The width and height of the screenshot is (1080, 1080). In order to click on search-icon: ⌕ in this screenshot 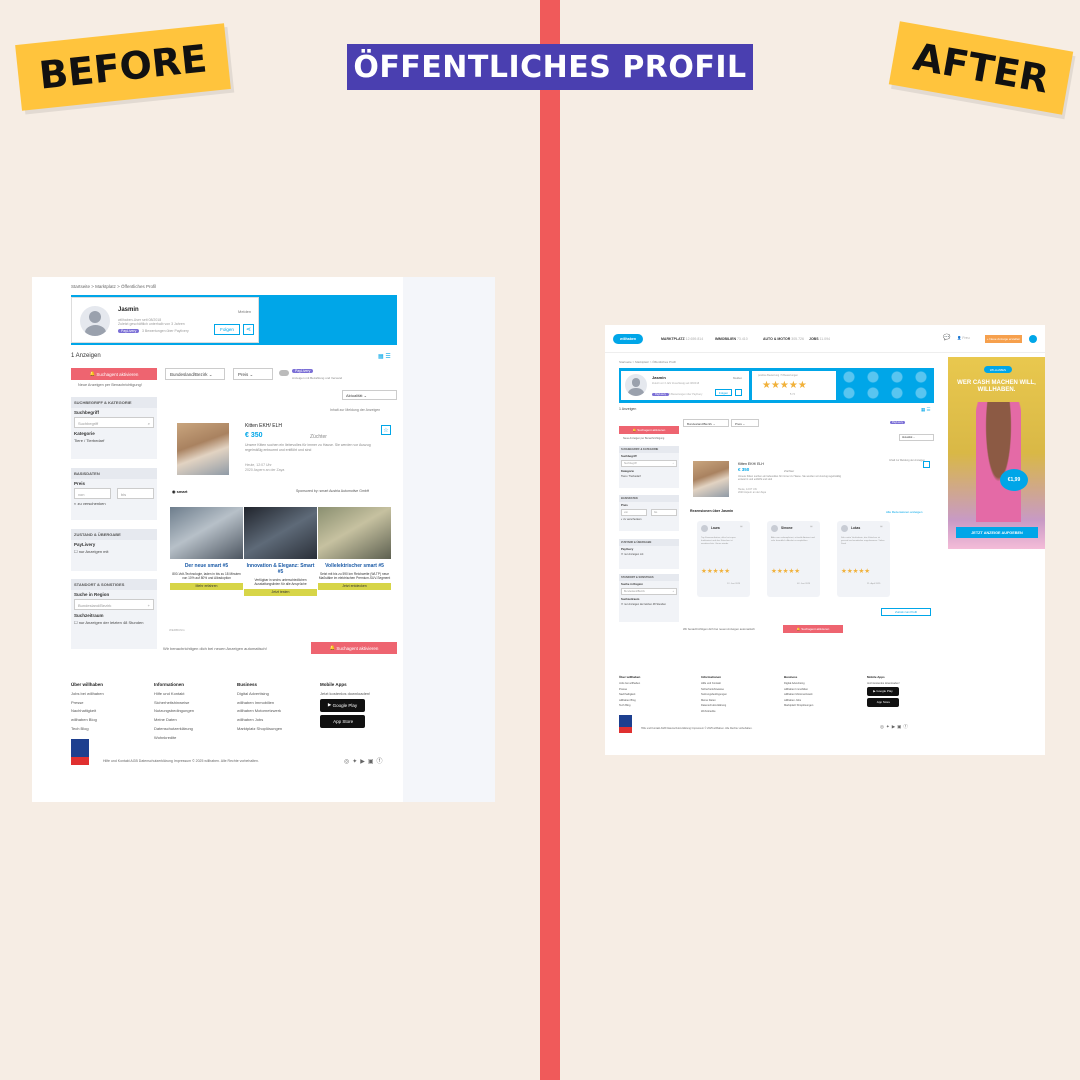, I will do `click(148, 423)`.